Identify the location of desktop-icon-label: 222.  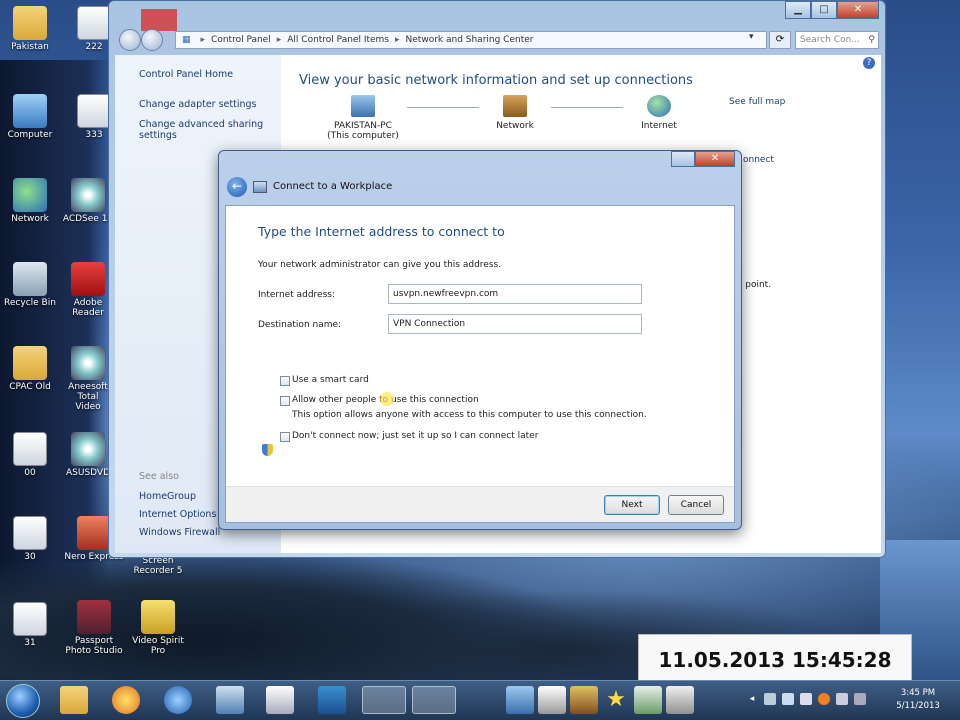
(94, 47).